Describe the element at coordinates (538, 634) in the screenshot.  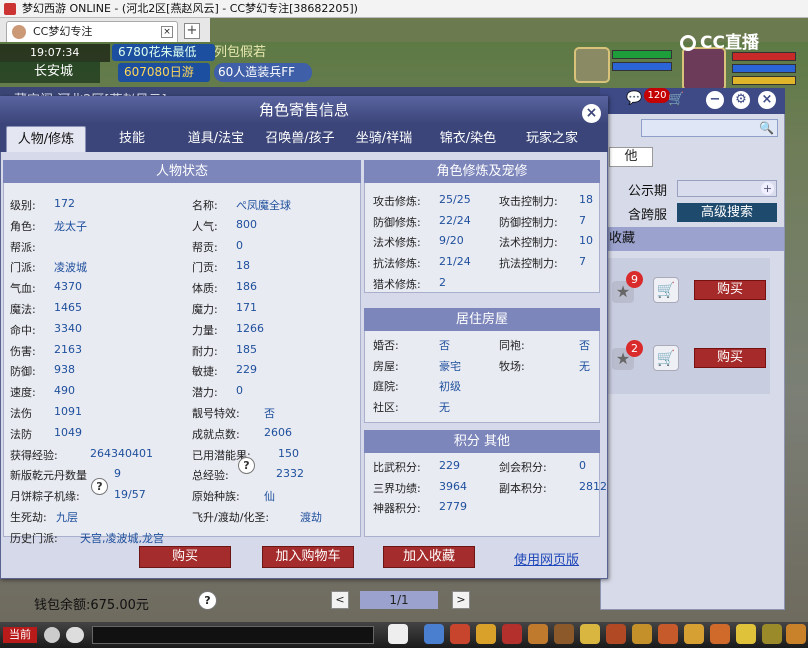
I see `team-icon` at that location.